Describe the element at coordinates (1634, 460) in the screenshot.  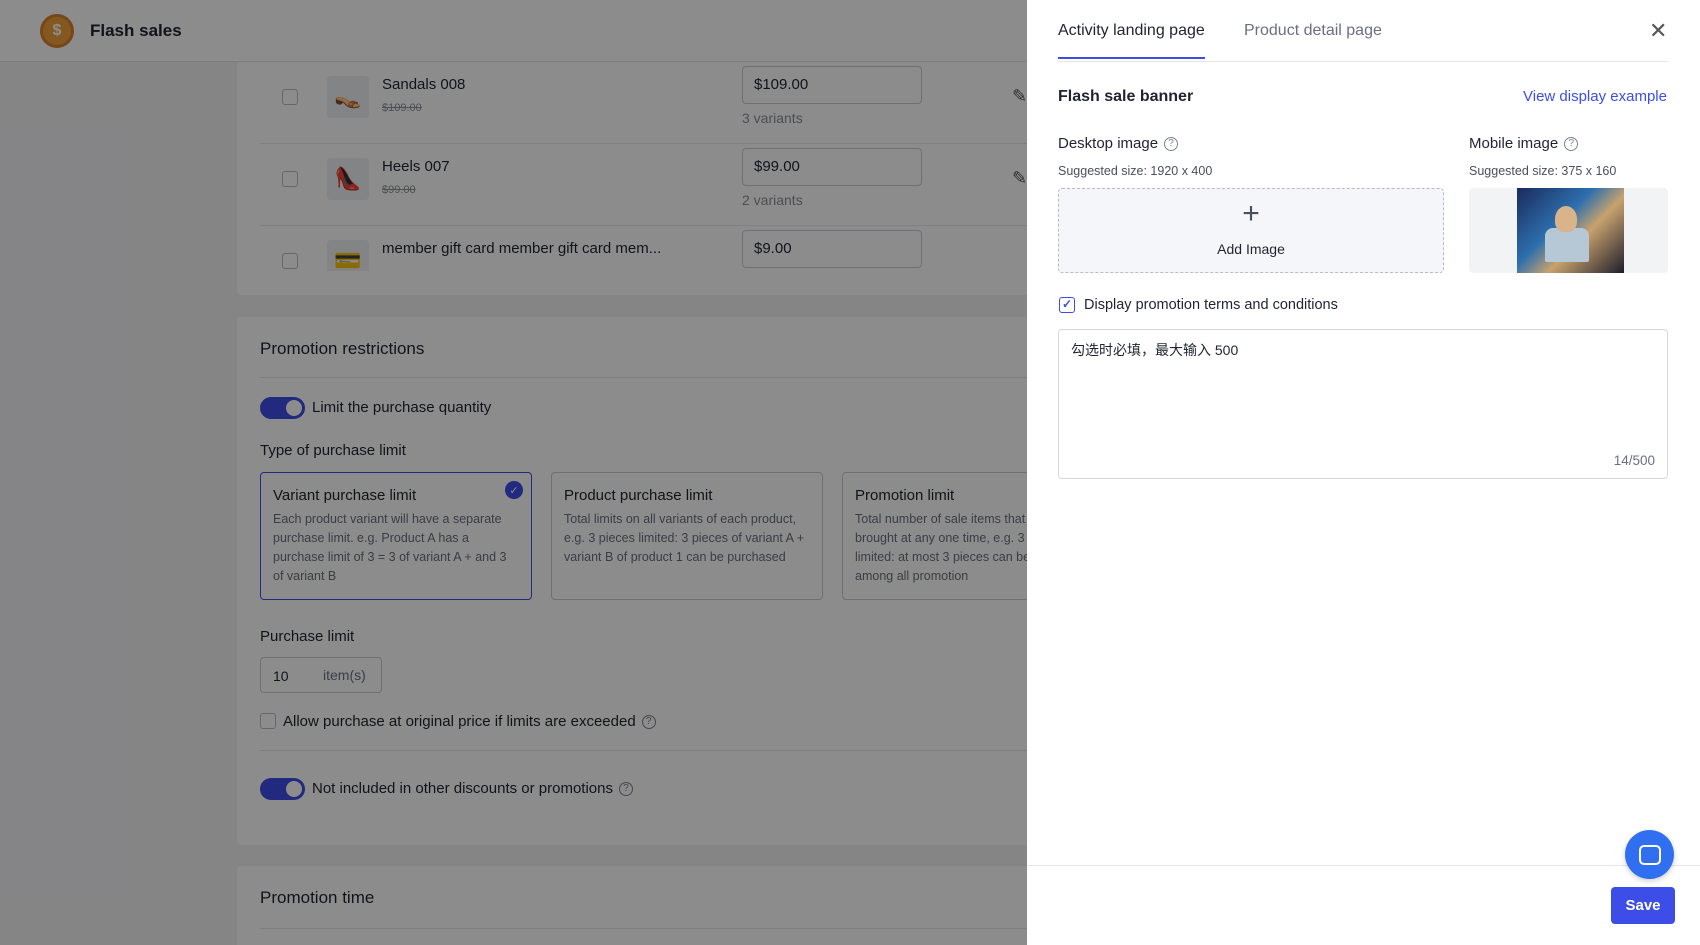
I see `character-counter: 14/500` at that location.